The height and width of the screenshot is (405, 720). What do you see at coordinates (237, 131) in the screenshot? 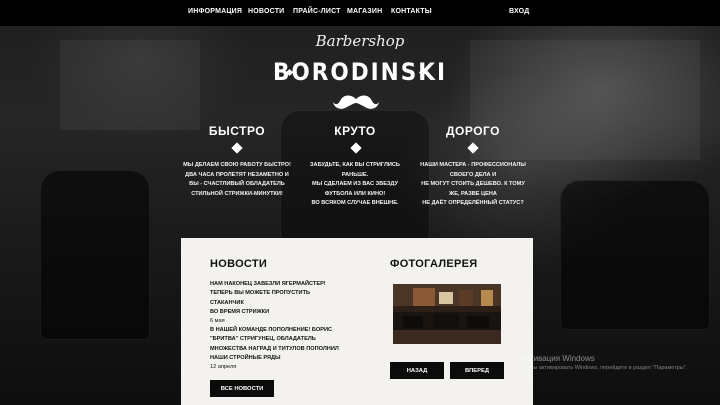
I see `feature-title-fast: БЫСТРО` at bounding box center [237, 131].